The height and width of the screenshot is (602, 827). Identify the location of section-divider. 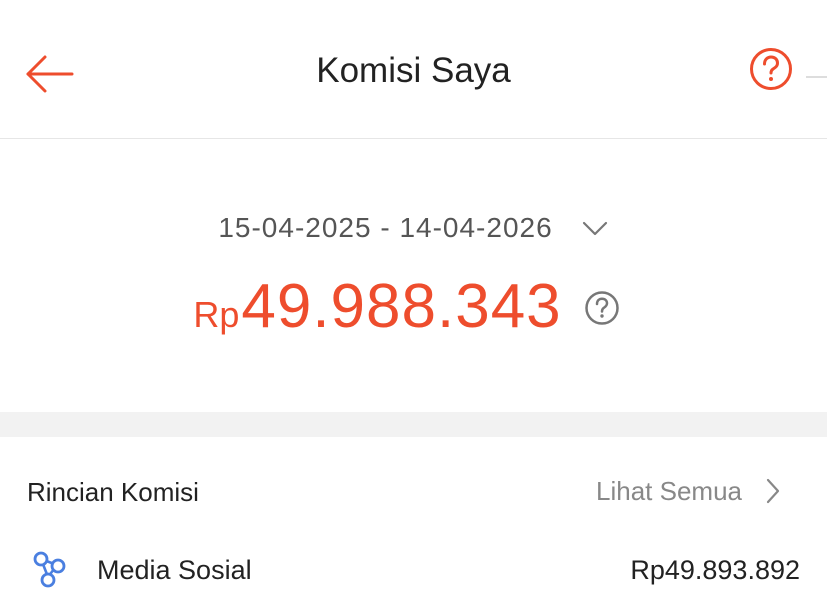
(413, 424).